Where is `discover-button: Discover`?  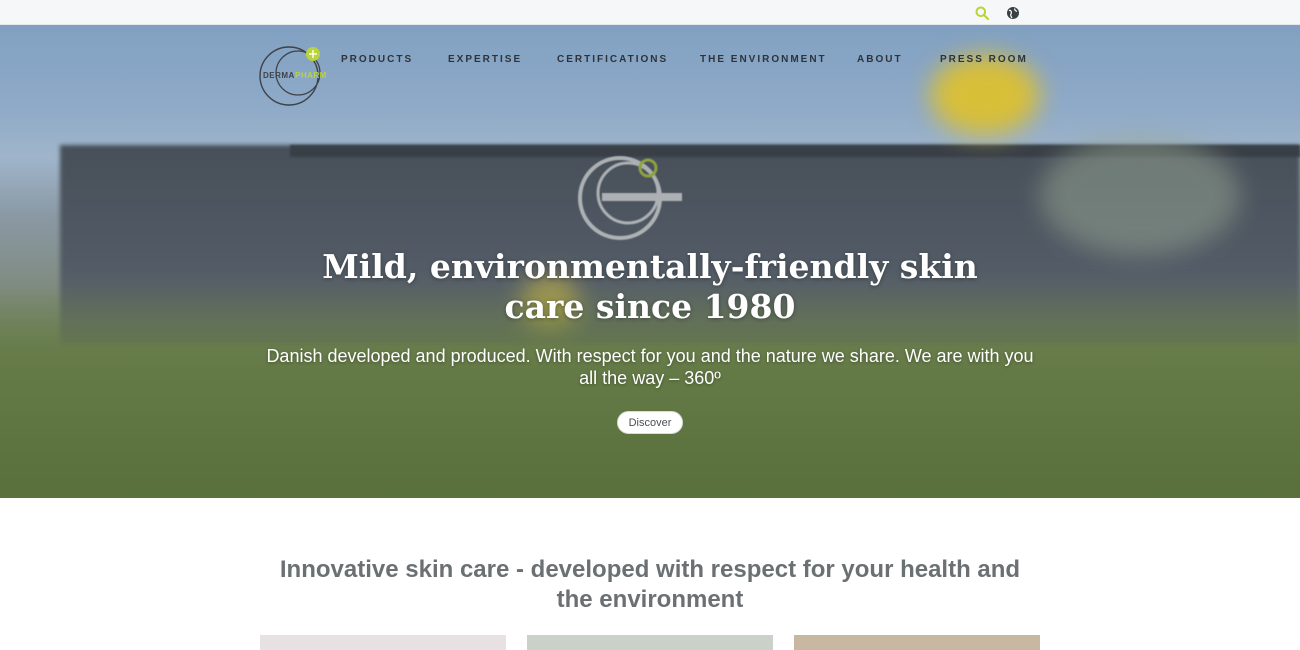
discover-button: Discover is located at coordinates (650, 422).